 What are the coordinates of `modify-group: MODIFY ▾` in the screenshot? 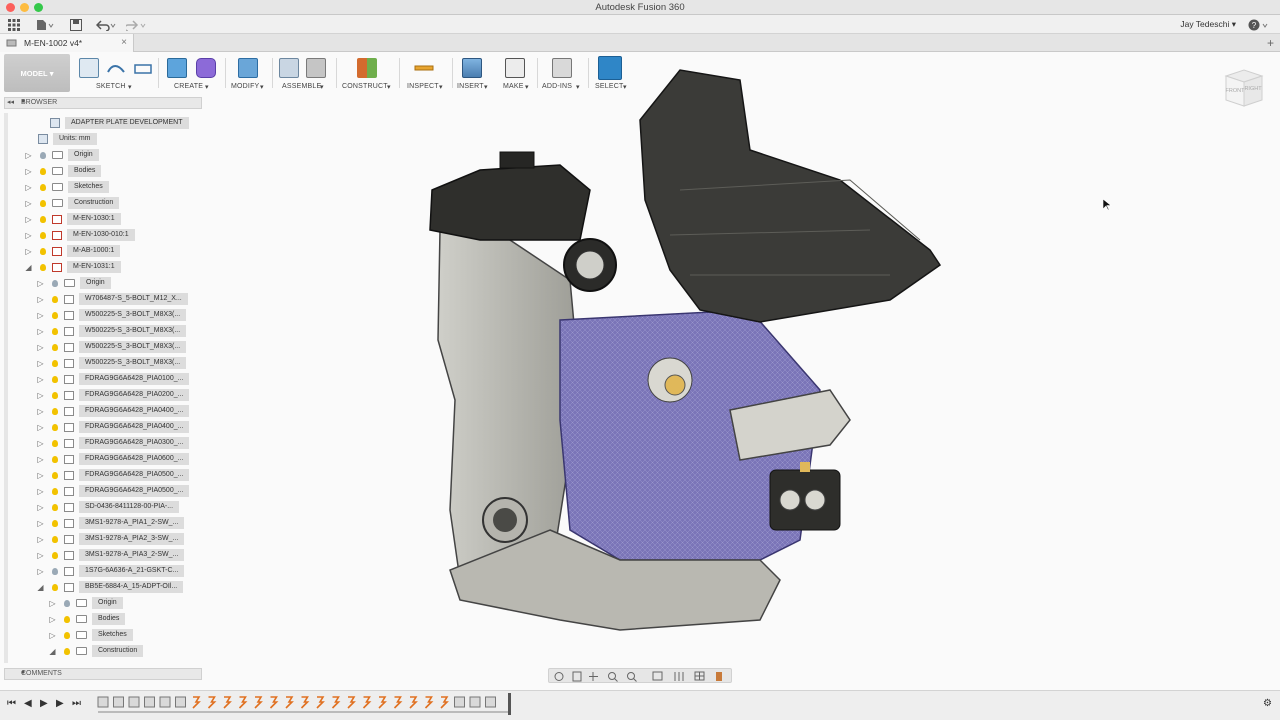 It's located at (248, 73).